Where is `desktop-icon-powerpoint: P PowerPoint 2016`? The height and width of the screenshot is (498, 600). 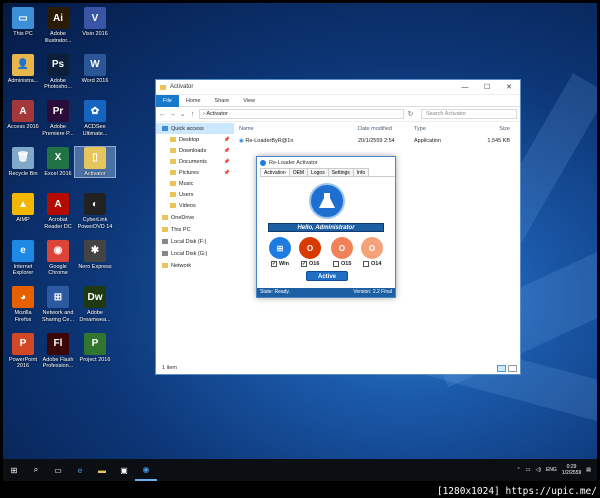 desktop-icon-powerpoint: P PowerPoint 2016 is located at coordinates (23, 351).